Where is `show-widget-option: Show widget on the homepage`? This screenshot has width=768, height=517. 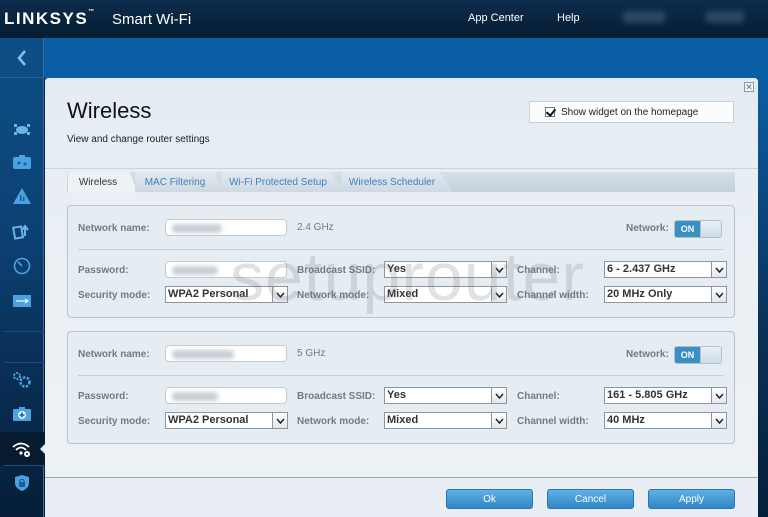
show-widget-option: Show widget on the homepage is located at coordinates (631, 112).